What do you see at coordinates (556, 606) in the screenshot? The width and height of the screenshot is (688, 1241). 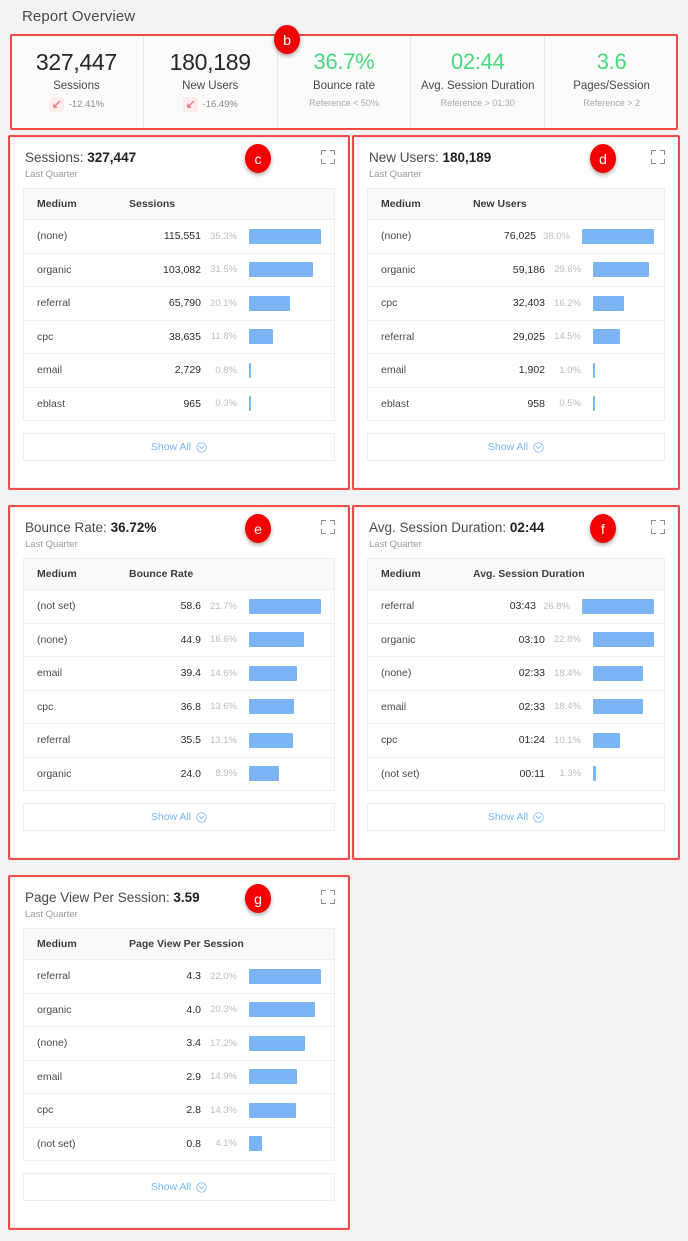 I see `row-percent: 26.8%` at bounding box center [556, 606].